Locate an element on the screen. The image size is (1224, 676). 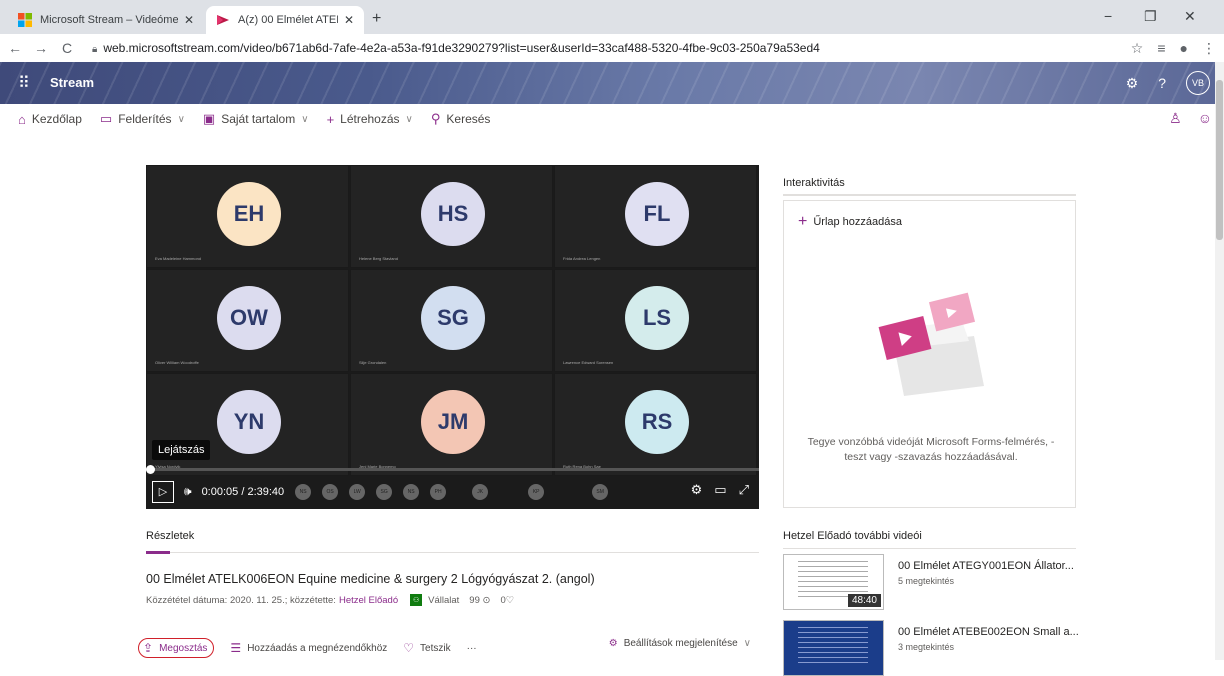
nav-home: ⌂ Kezdőlap is located at coordinates (50, 119).